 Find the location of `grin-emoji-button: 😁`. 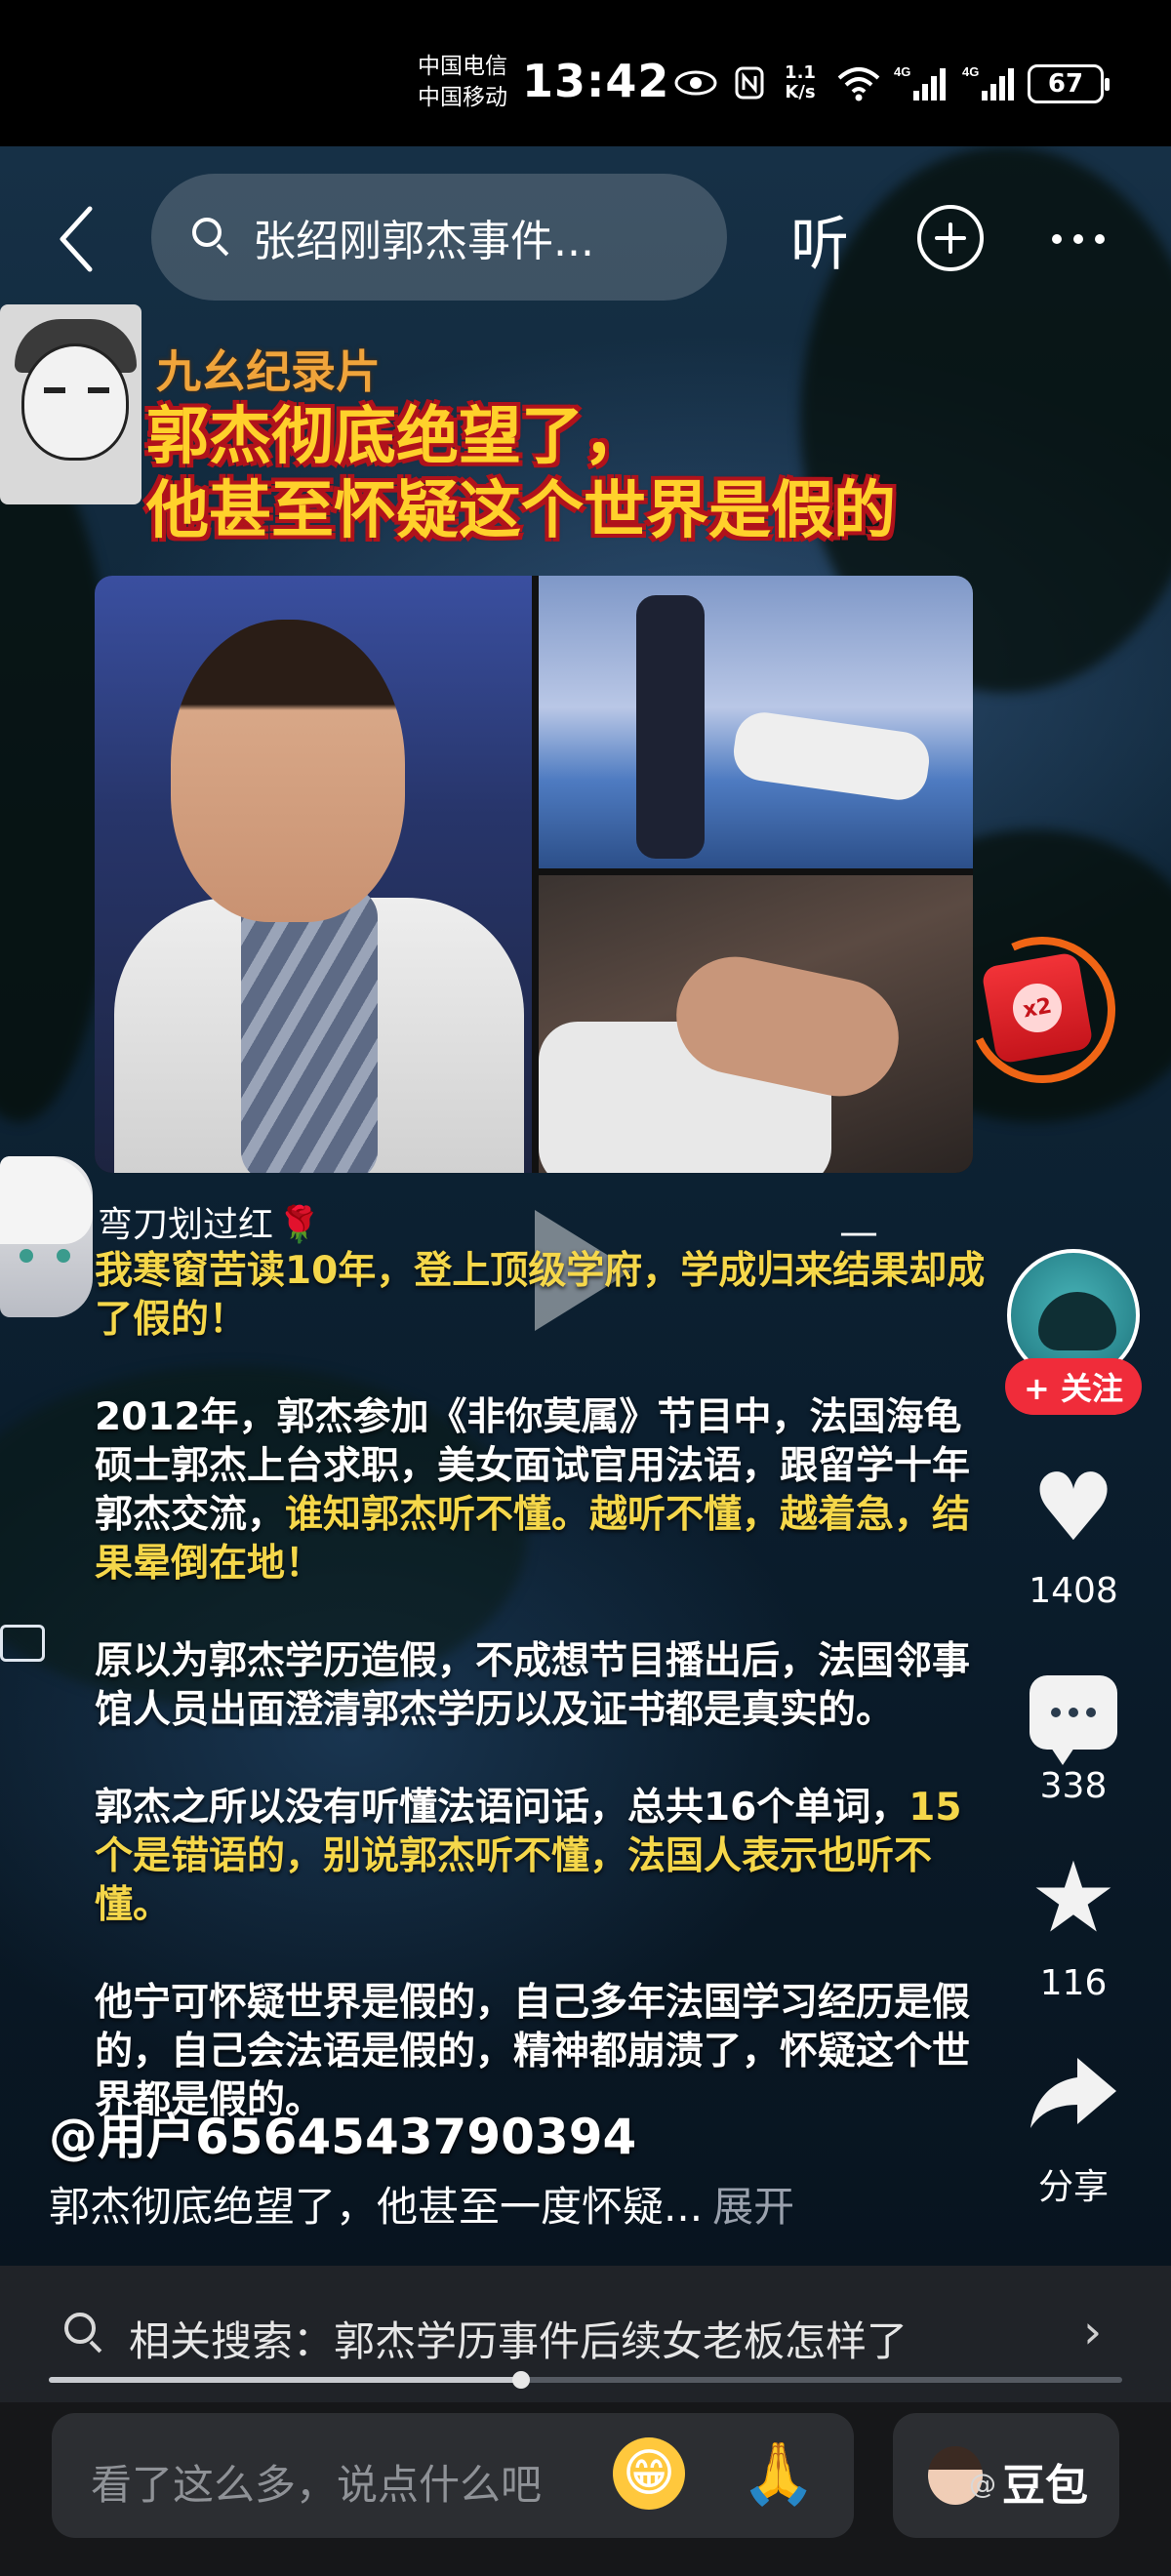

grin-emoji-button: 😁 is located at coordinates (649, 2473).